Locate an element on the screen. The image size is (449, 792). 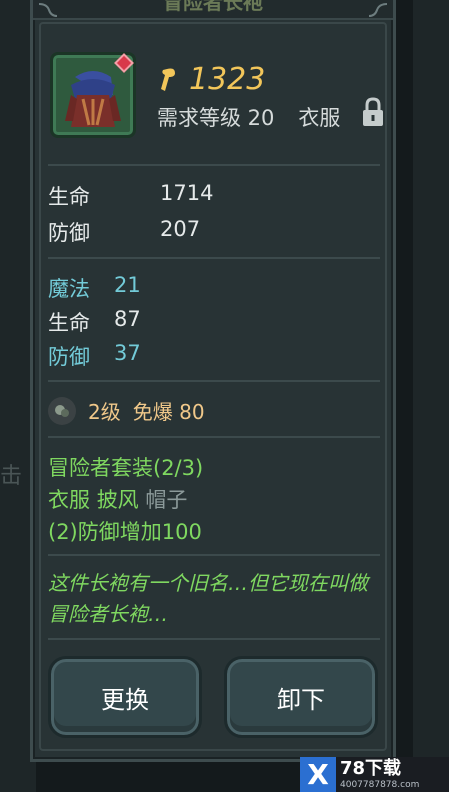
ornament-right-icon is located at coordinates (378, 10).